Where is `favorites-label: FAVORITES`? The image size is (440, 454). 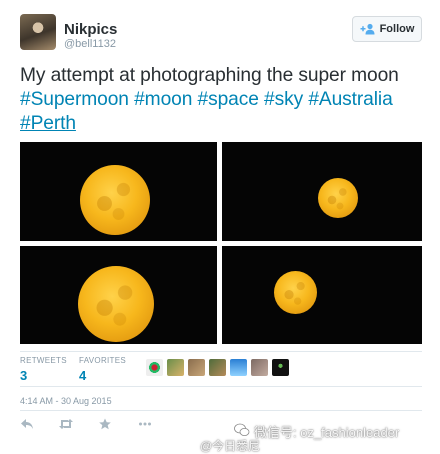 favorites-label: FAVORITES is located at coordinates (103, 360).